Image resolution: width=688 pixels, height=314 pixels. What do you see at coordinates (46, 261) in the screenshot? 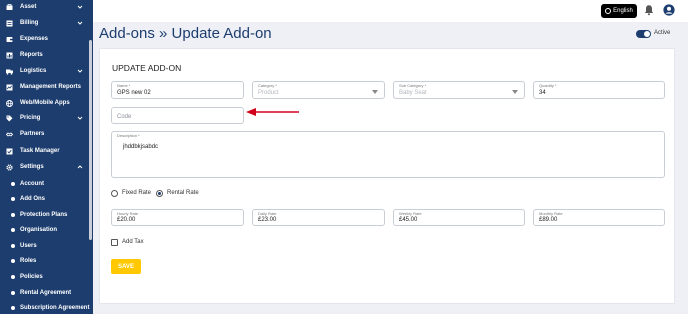
I see `sidebar-subitem-roles: Roles` at bounding box center [46, 261].